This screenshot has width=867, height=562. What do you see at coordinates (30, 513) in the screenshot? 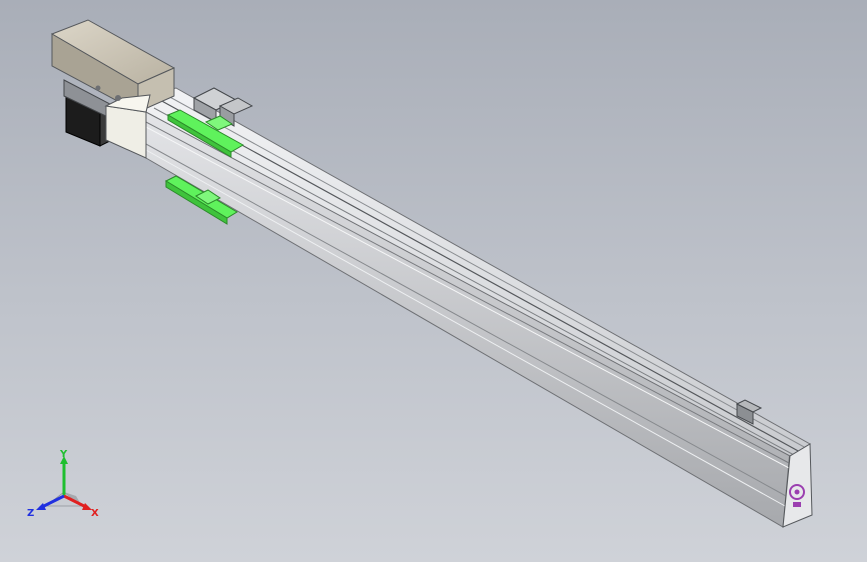
I see `z-axis-label: Z` at bounding box center [30, 513].